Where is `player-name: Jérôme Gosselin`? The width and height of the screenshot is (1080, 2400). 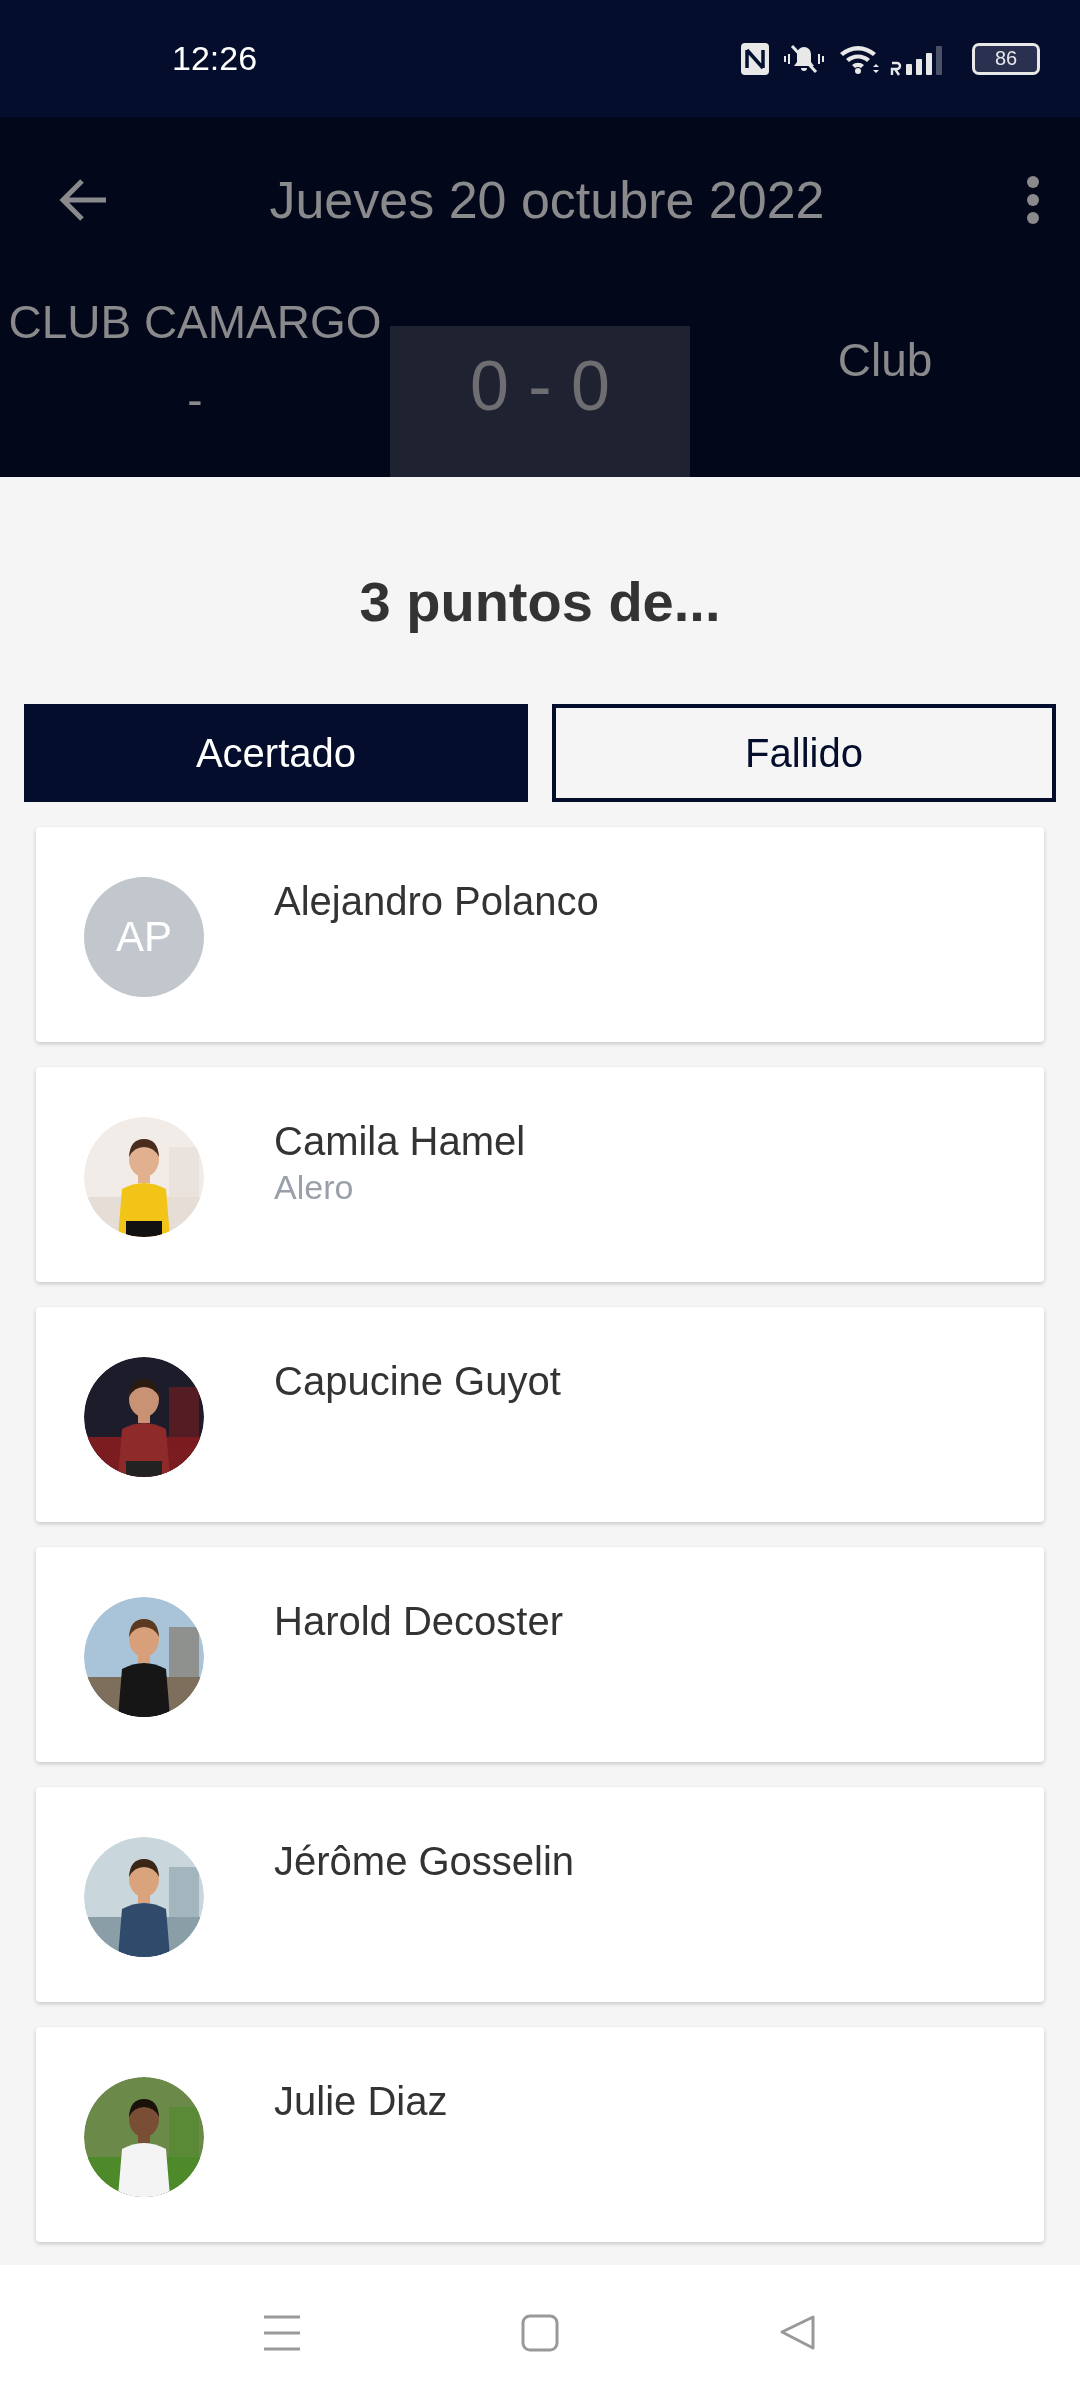 player-name: Jérôme Gosselin is located at coordinates (424, 1861).